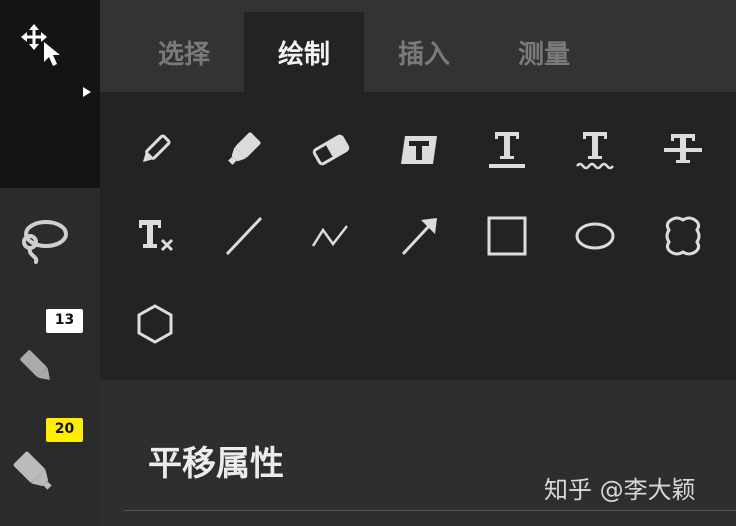 The width and height of the screenshot is (736, 526). I want to click on ellipse-tool, so click(595, 236).